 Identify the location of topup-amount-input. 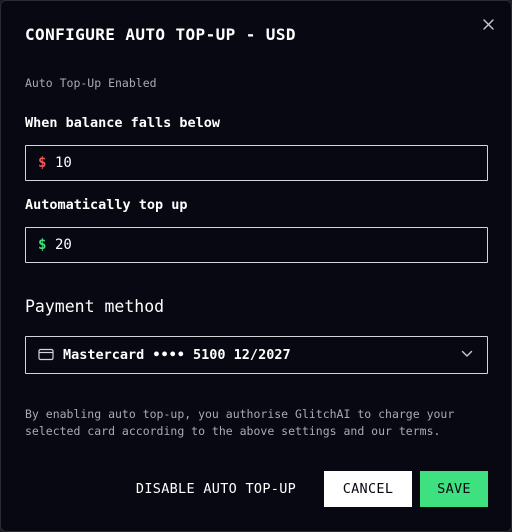
(255, 245).